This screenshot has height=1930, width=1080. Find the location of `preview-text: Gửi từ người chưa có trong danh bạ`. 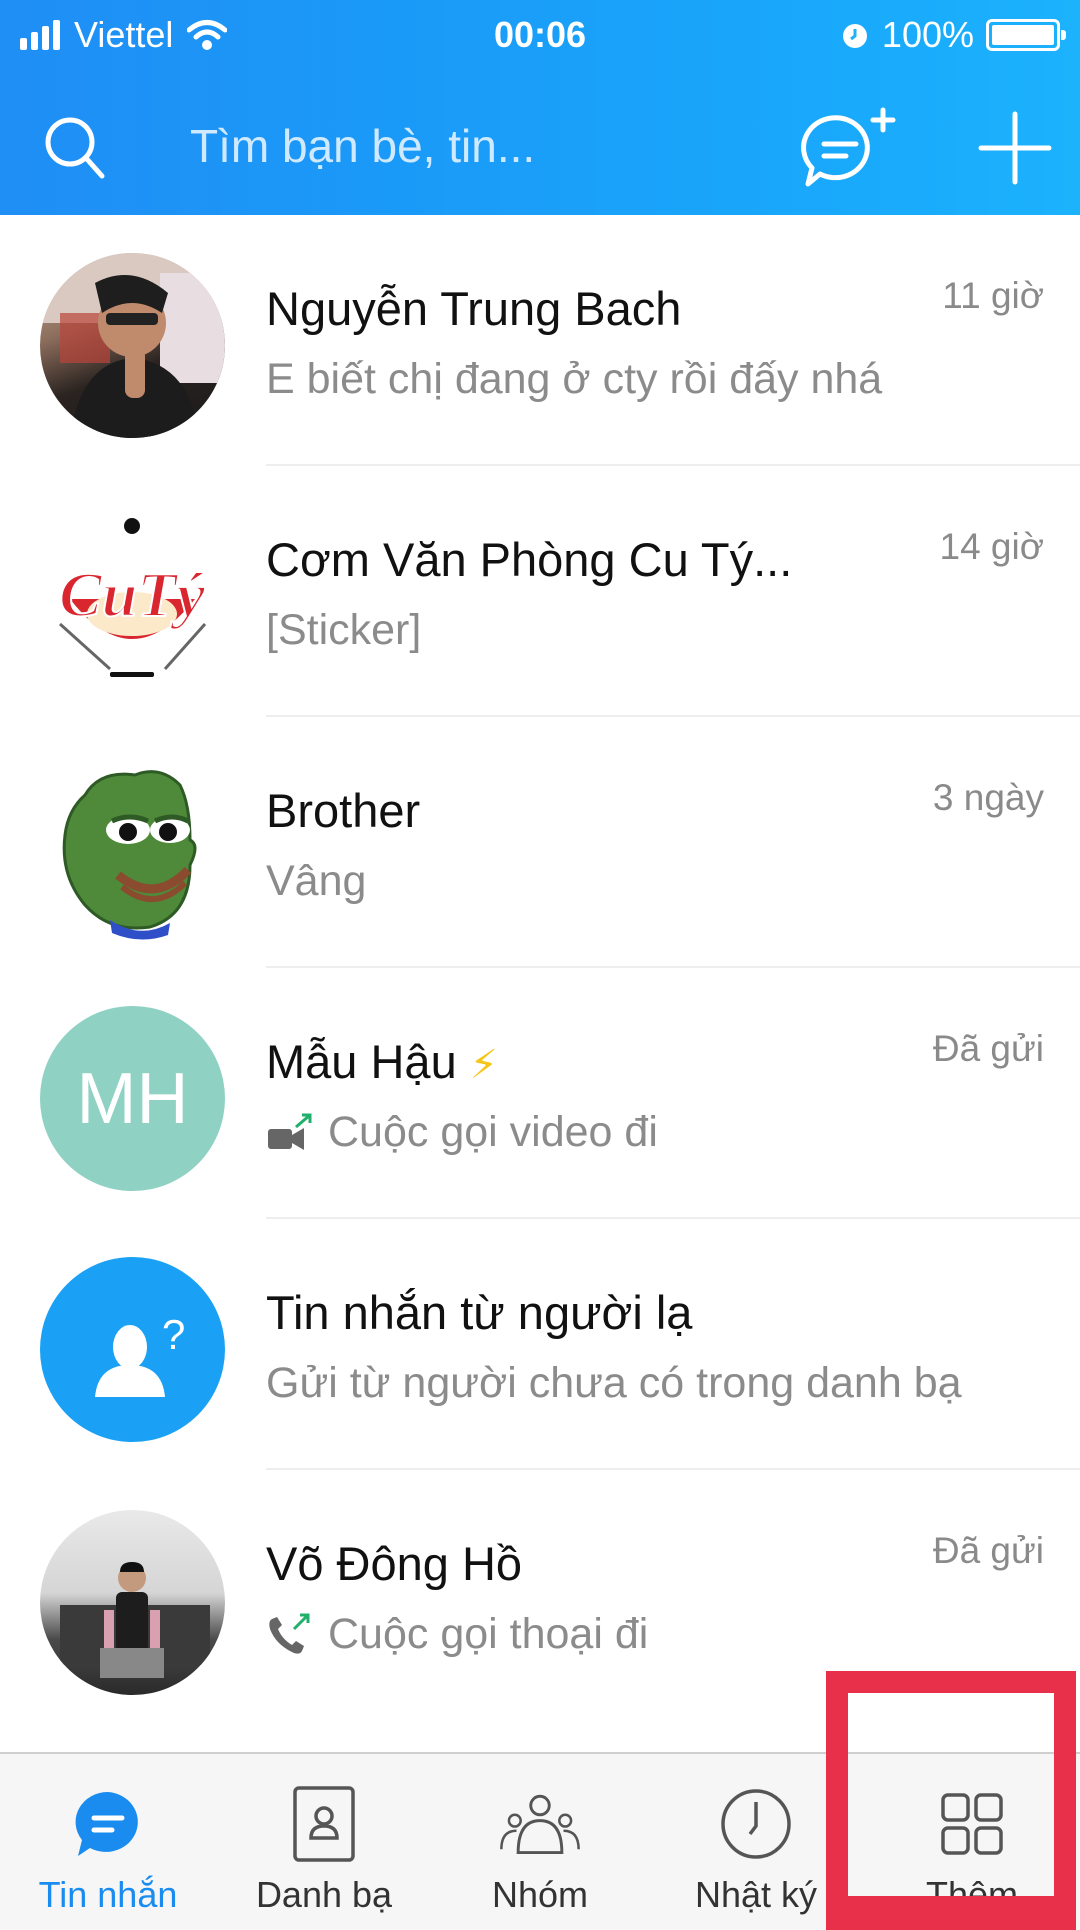

preview-text: Gửi từ người chưa có trong danh bạ is located at coordinates (614, 1383).